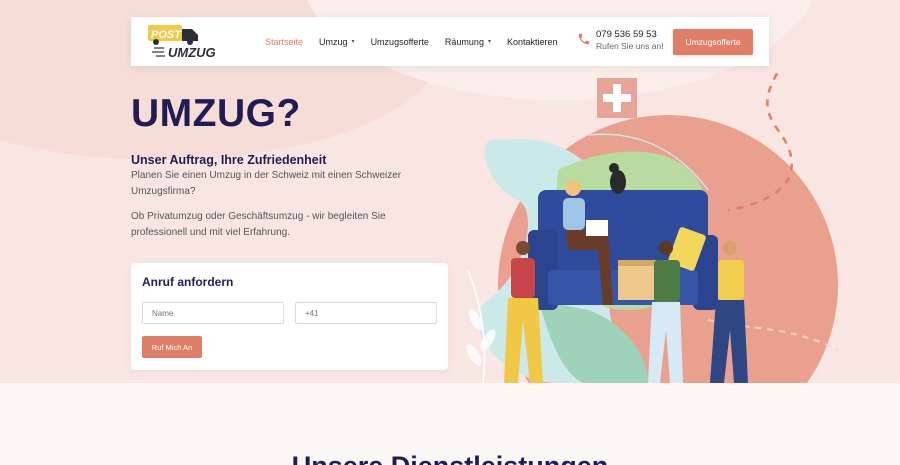 The image size is (900, 465). I want to click on svg-text: UMZUG, so click(192, 52).